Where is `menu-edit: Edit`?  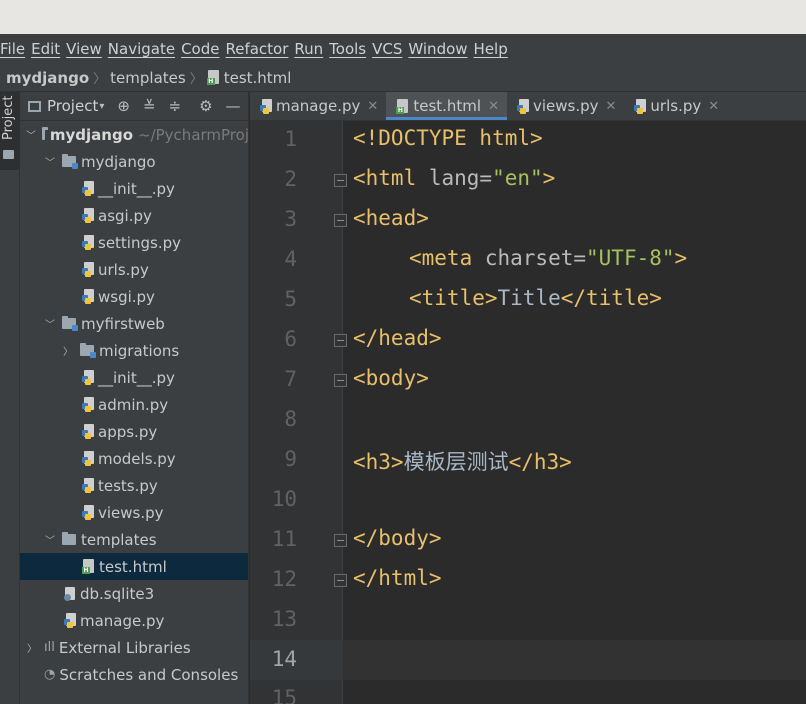
menu-edit: Edit is located at coordinates (47, 49).